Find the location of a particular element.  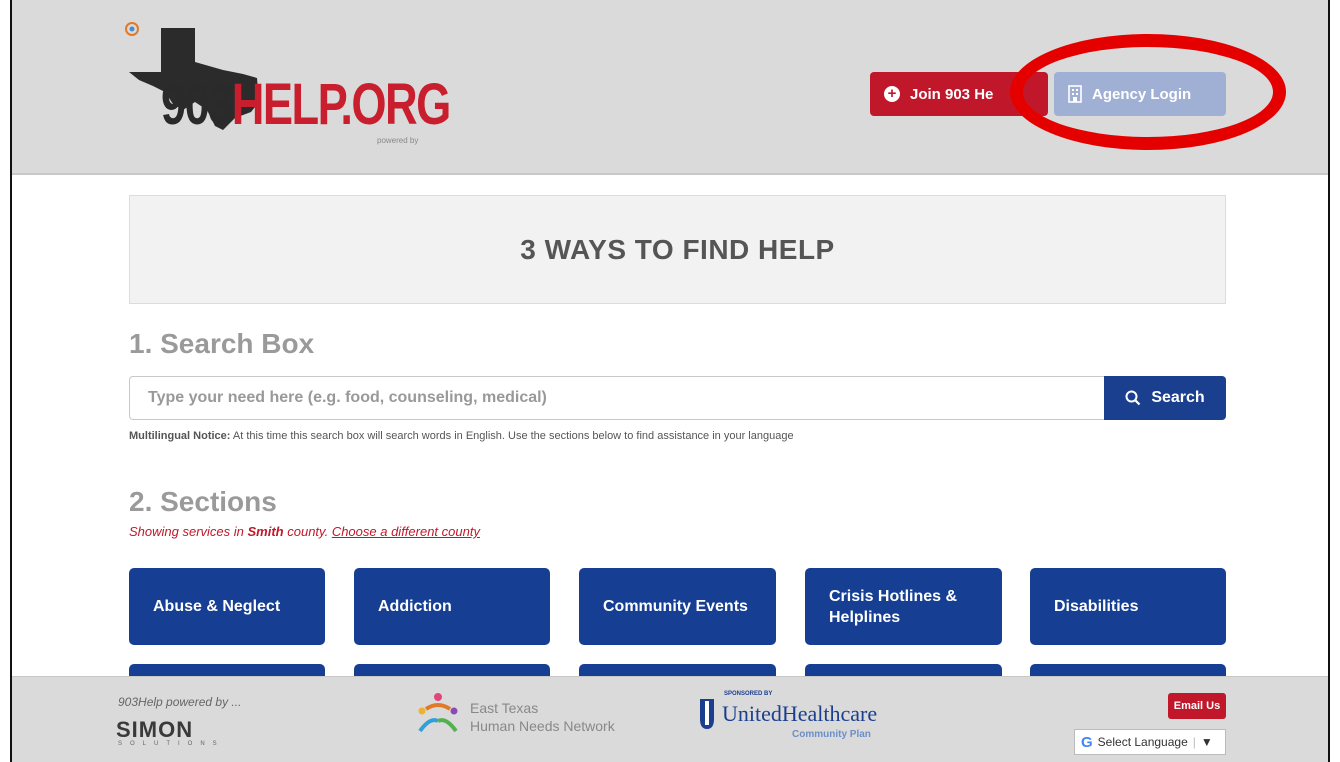

choose-county-link: Choose a different county is located at coordinates (406, 531).